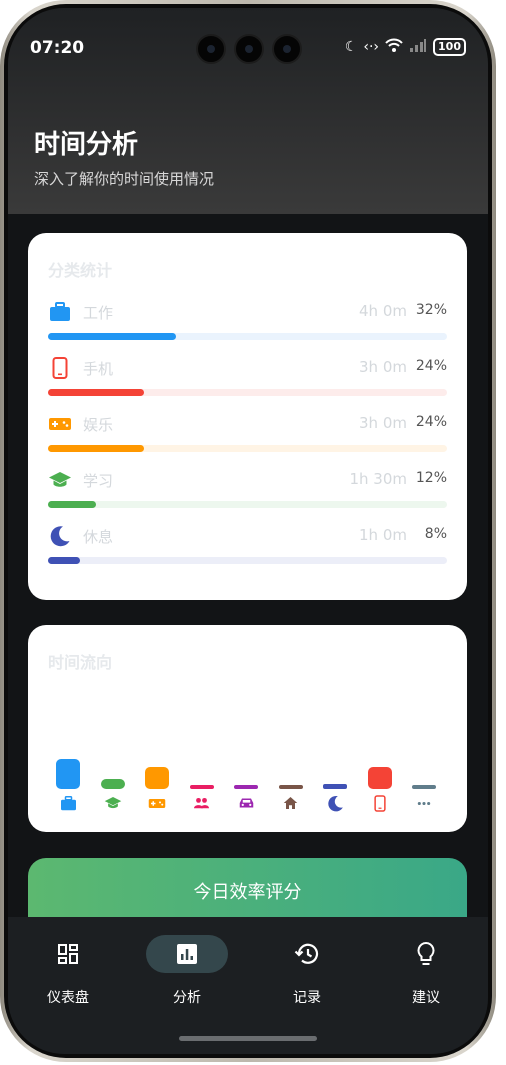 Image resolution: width=506 pixels, height=1065 pixels. What do you see at coordinates (449, 47) in the screenshot?
I see `battery-icon: 100` at bounding box center [449, 47].